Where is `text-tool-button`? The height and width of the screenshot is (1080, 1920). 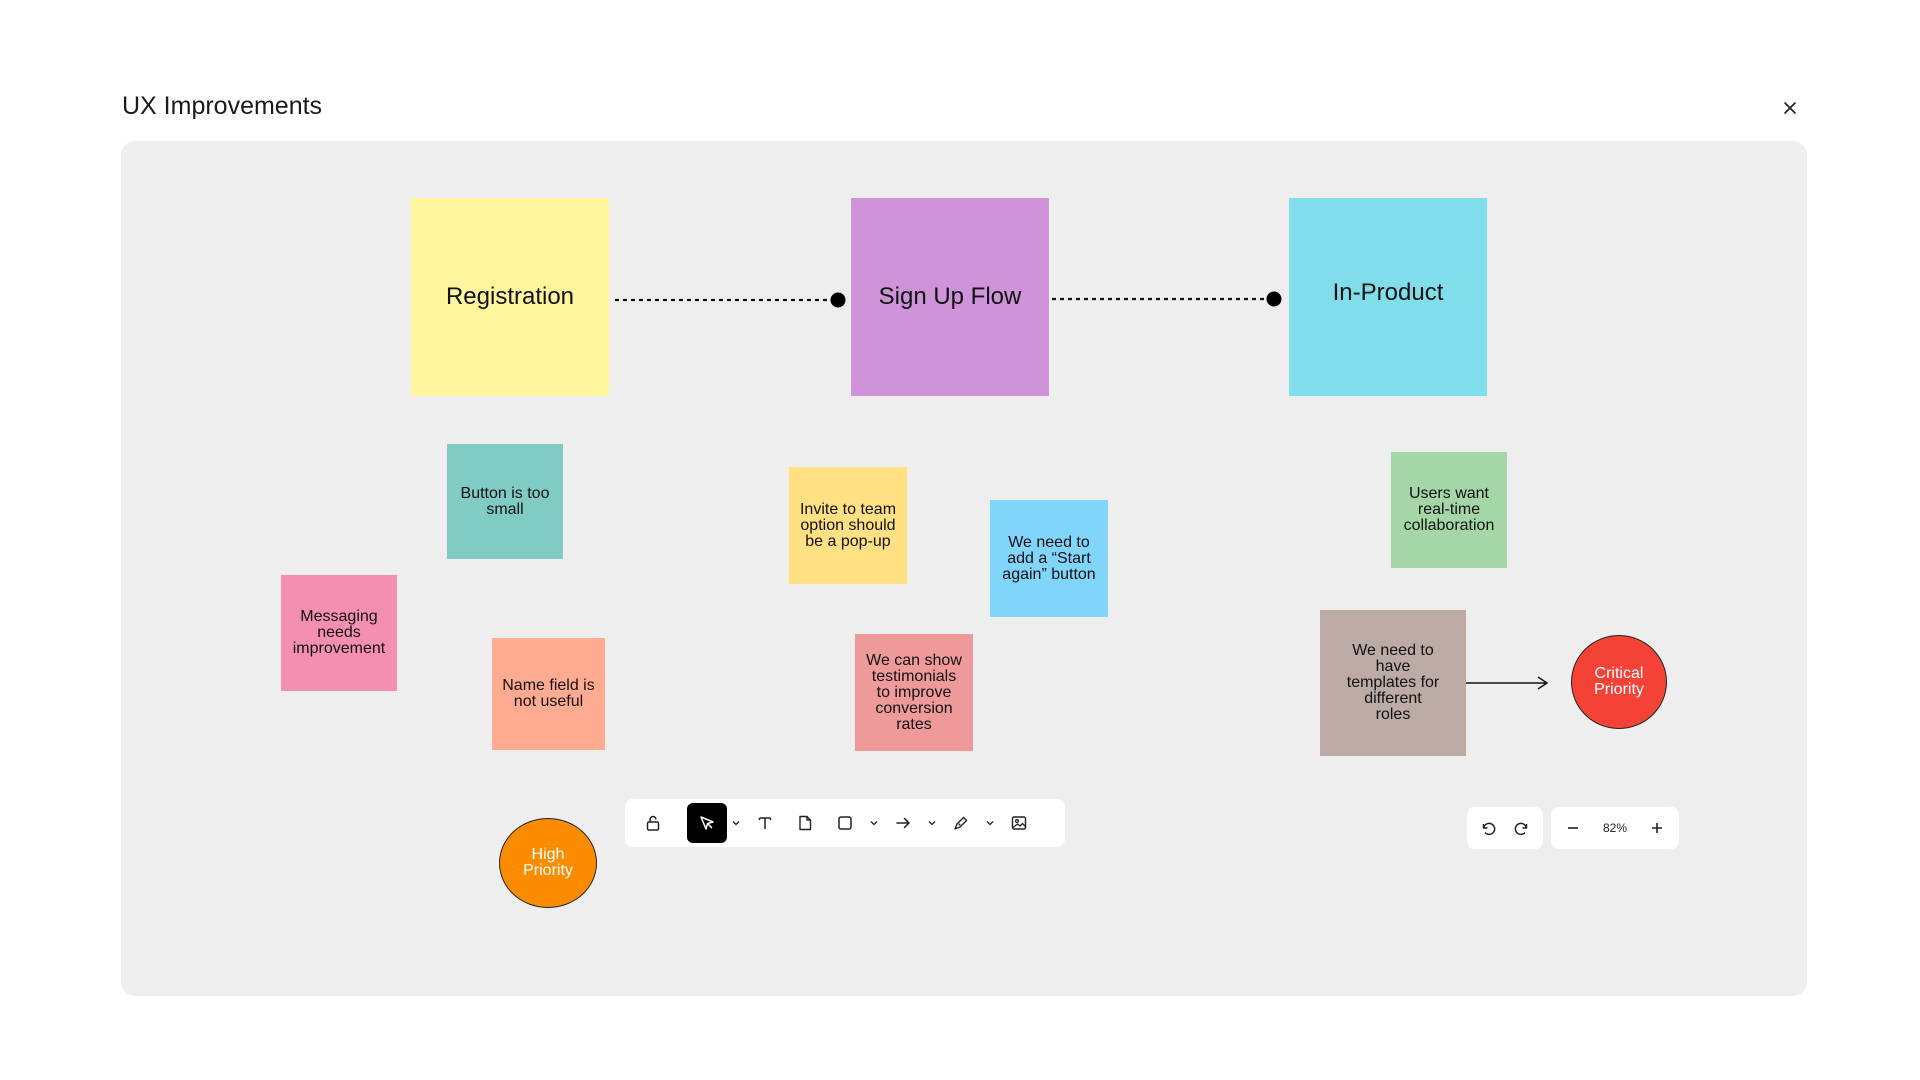
text-tool-button is located at coordinates (765, 823).